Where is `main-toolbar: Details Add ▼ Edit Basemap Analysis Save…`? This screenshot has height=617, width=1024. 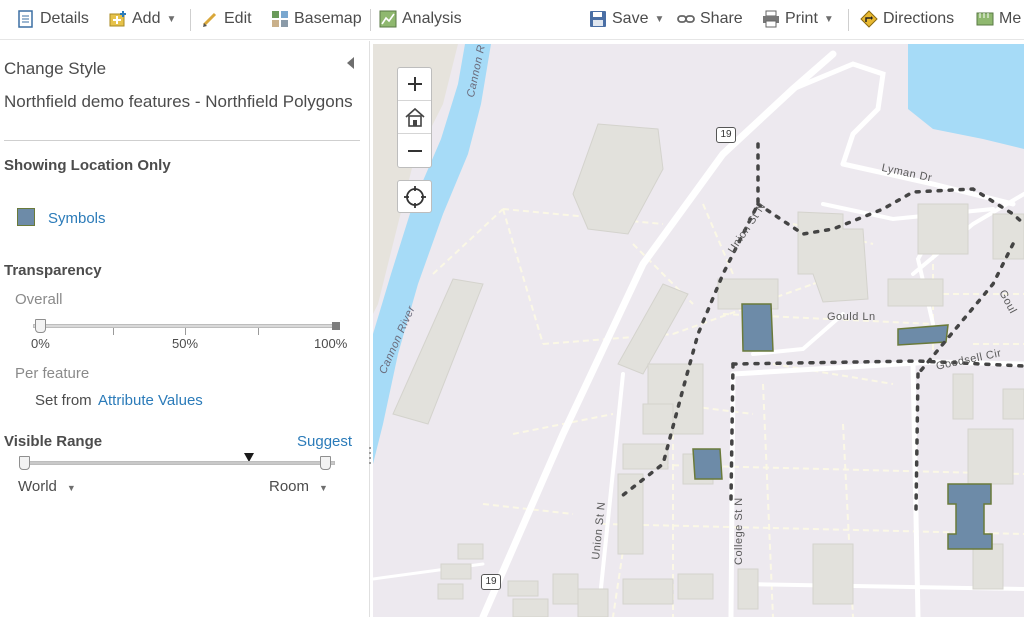 main-toolbar: Details Add ▼ Edit Basemap Analysis Save… is located at coordinates (512, 20).